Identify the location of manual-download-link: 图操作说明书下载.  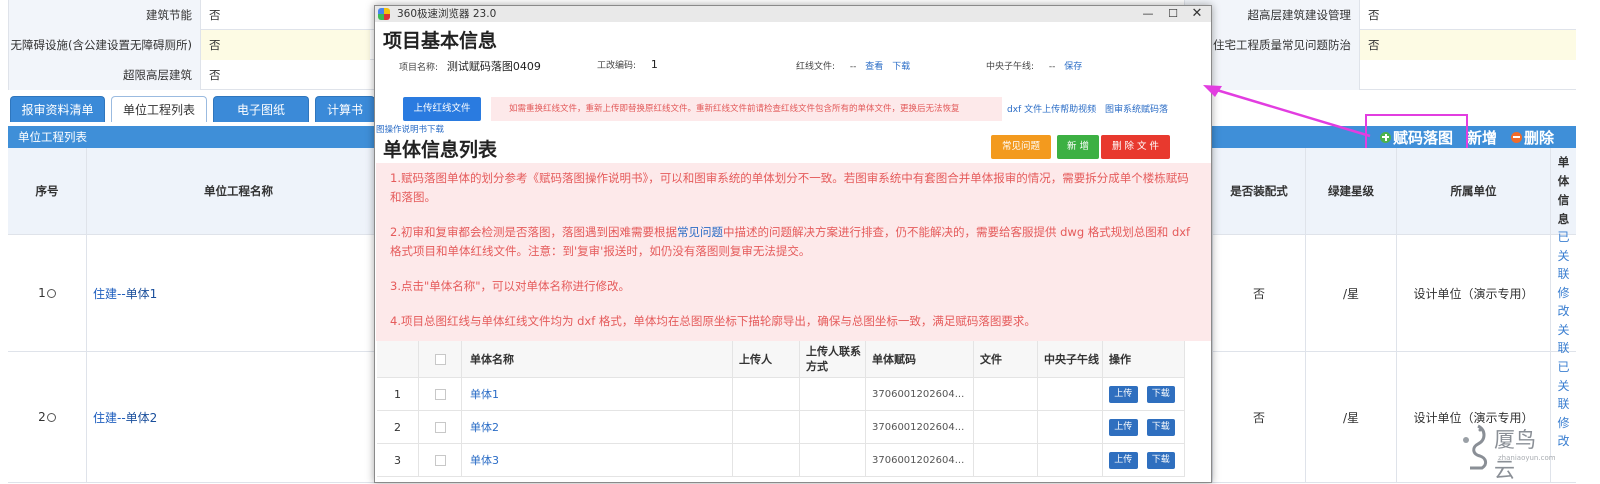
(410, 129).